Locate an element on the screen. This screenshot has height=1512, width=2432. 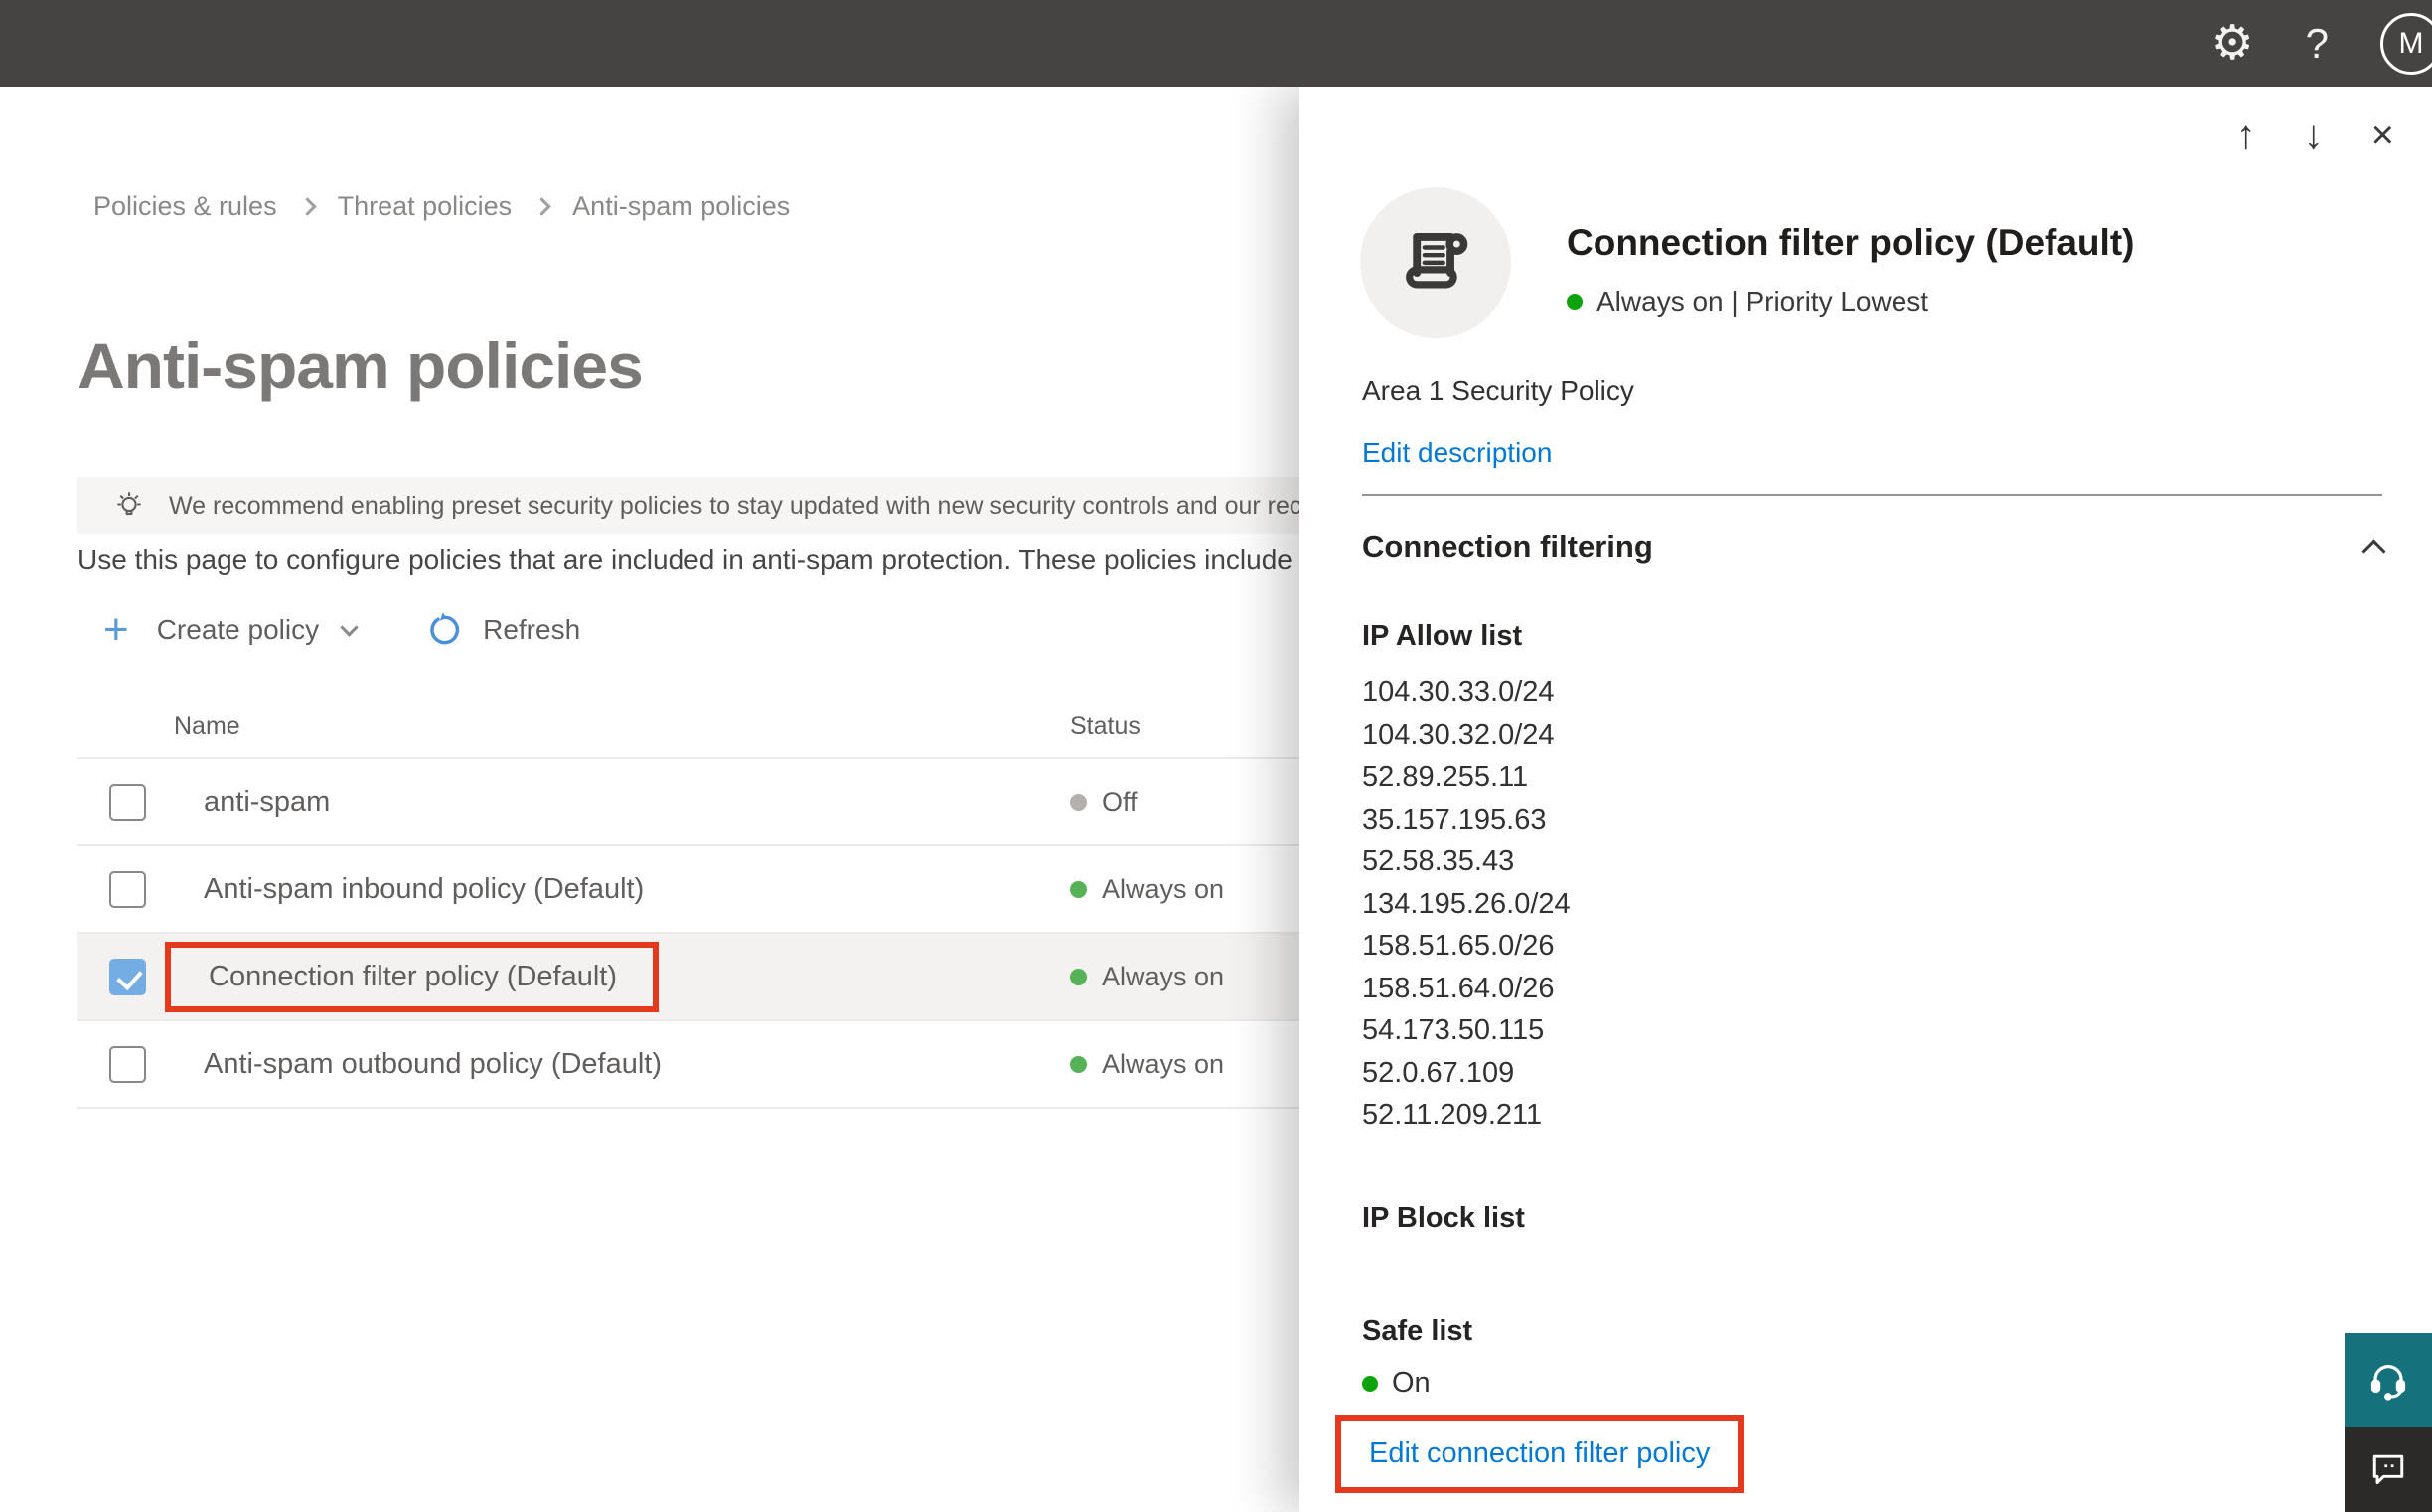
help-icon: ? is located at coordinates (2317, 44).